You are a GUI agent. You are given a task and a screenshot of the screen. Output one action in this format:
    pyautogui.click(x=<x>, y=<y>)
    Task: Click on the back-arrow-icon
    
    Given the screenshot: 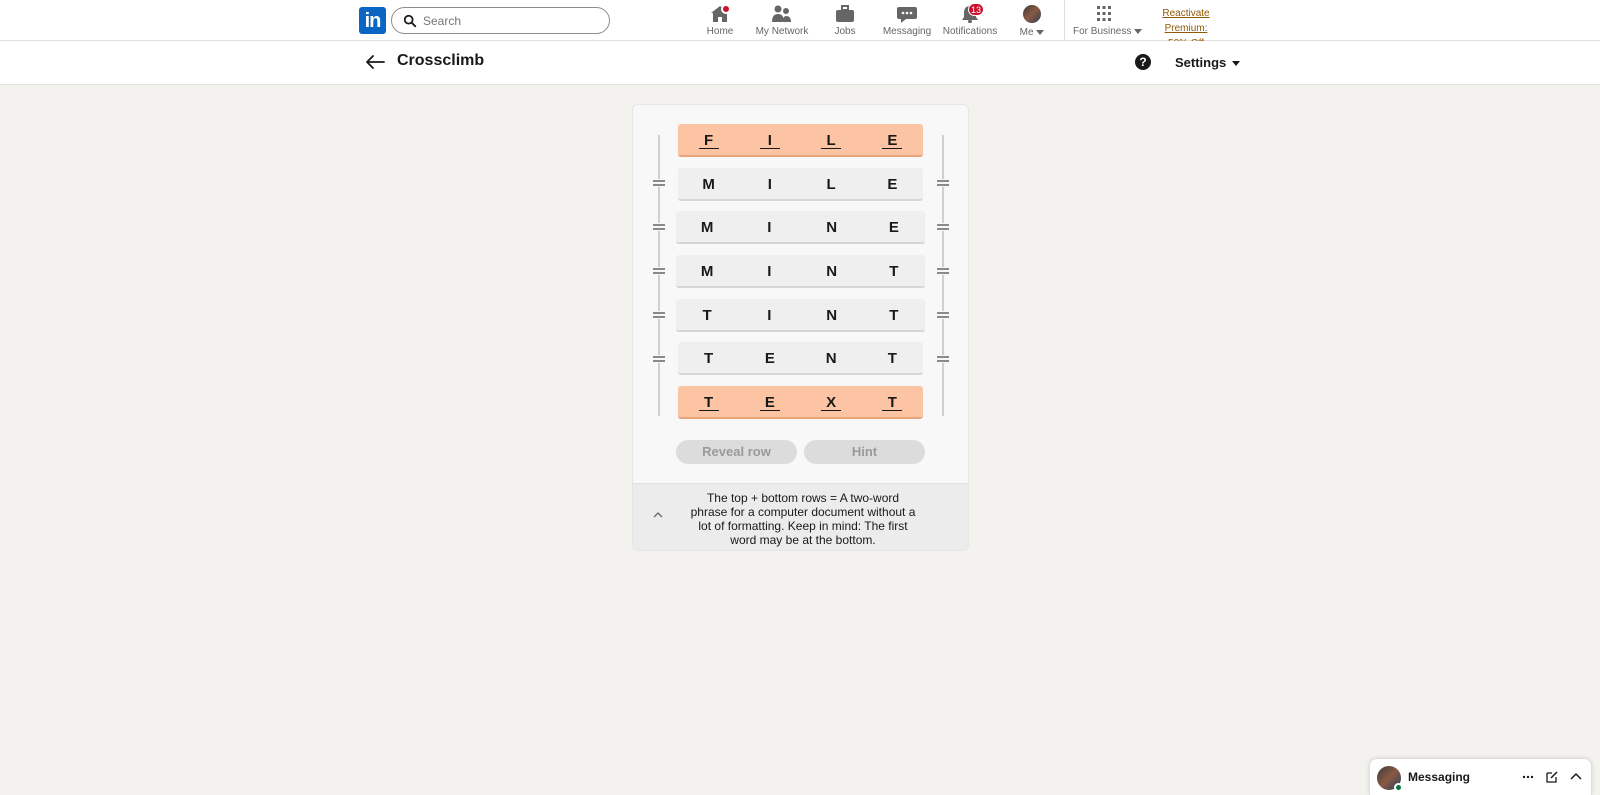 What is the action you would take?
    pyautogui.click(x=375, y=62)
    